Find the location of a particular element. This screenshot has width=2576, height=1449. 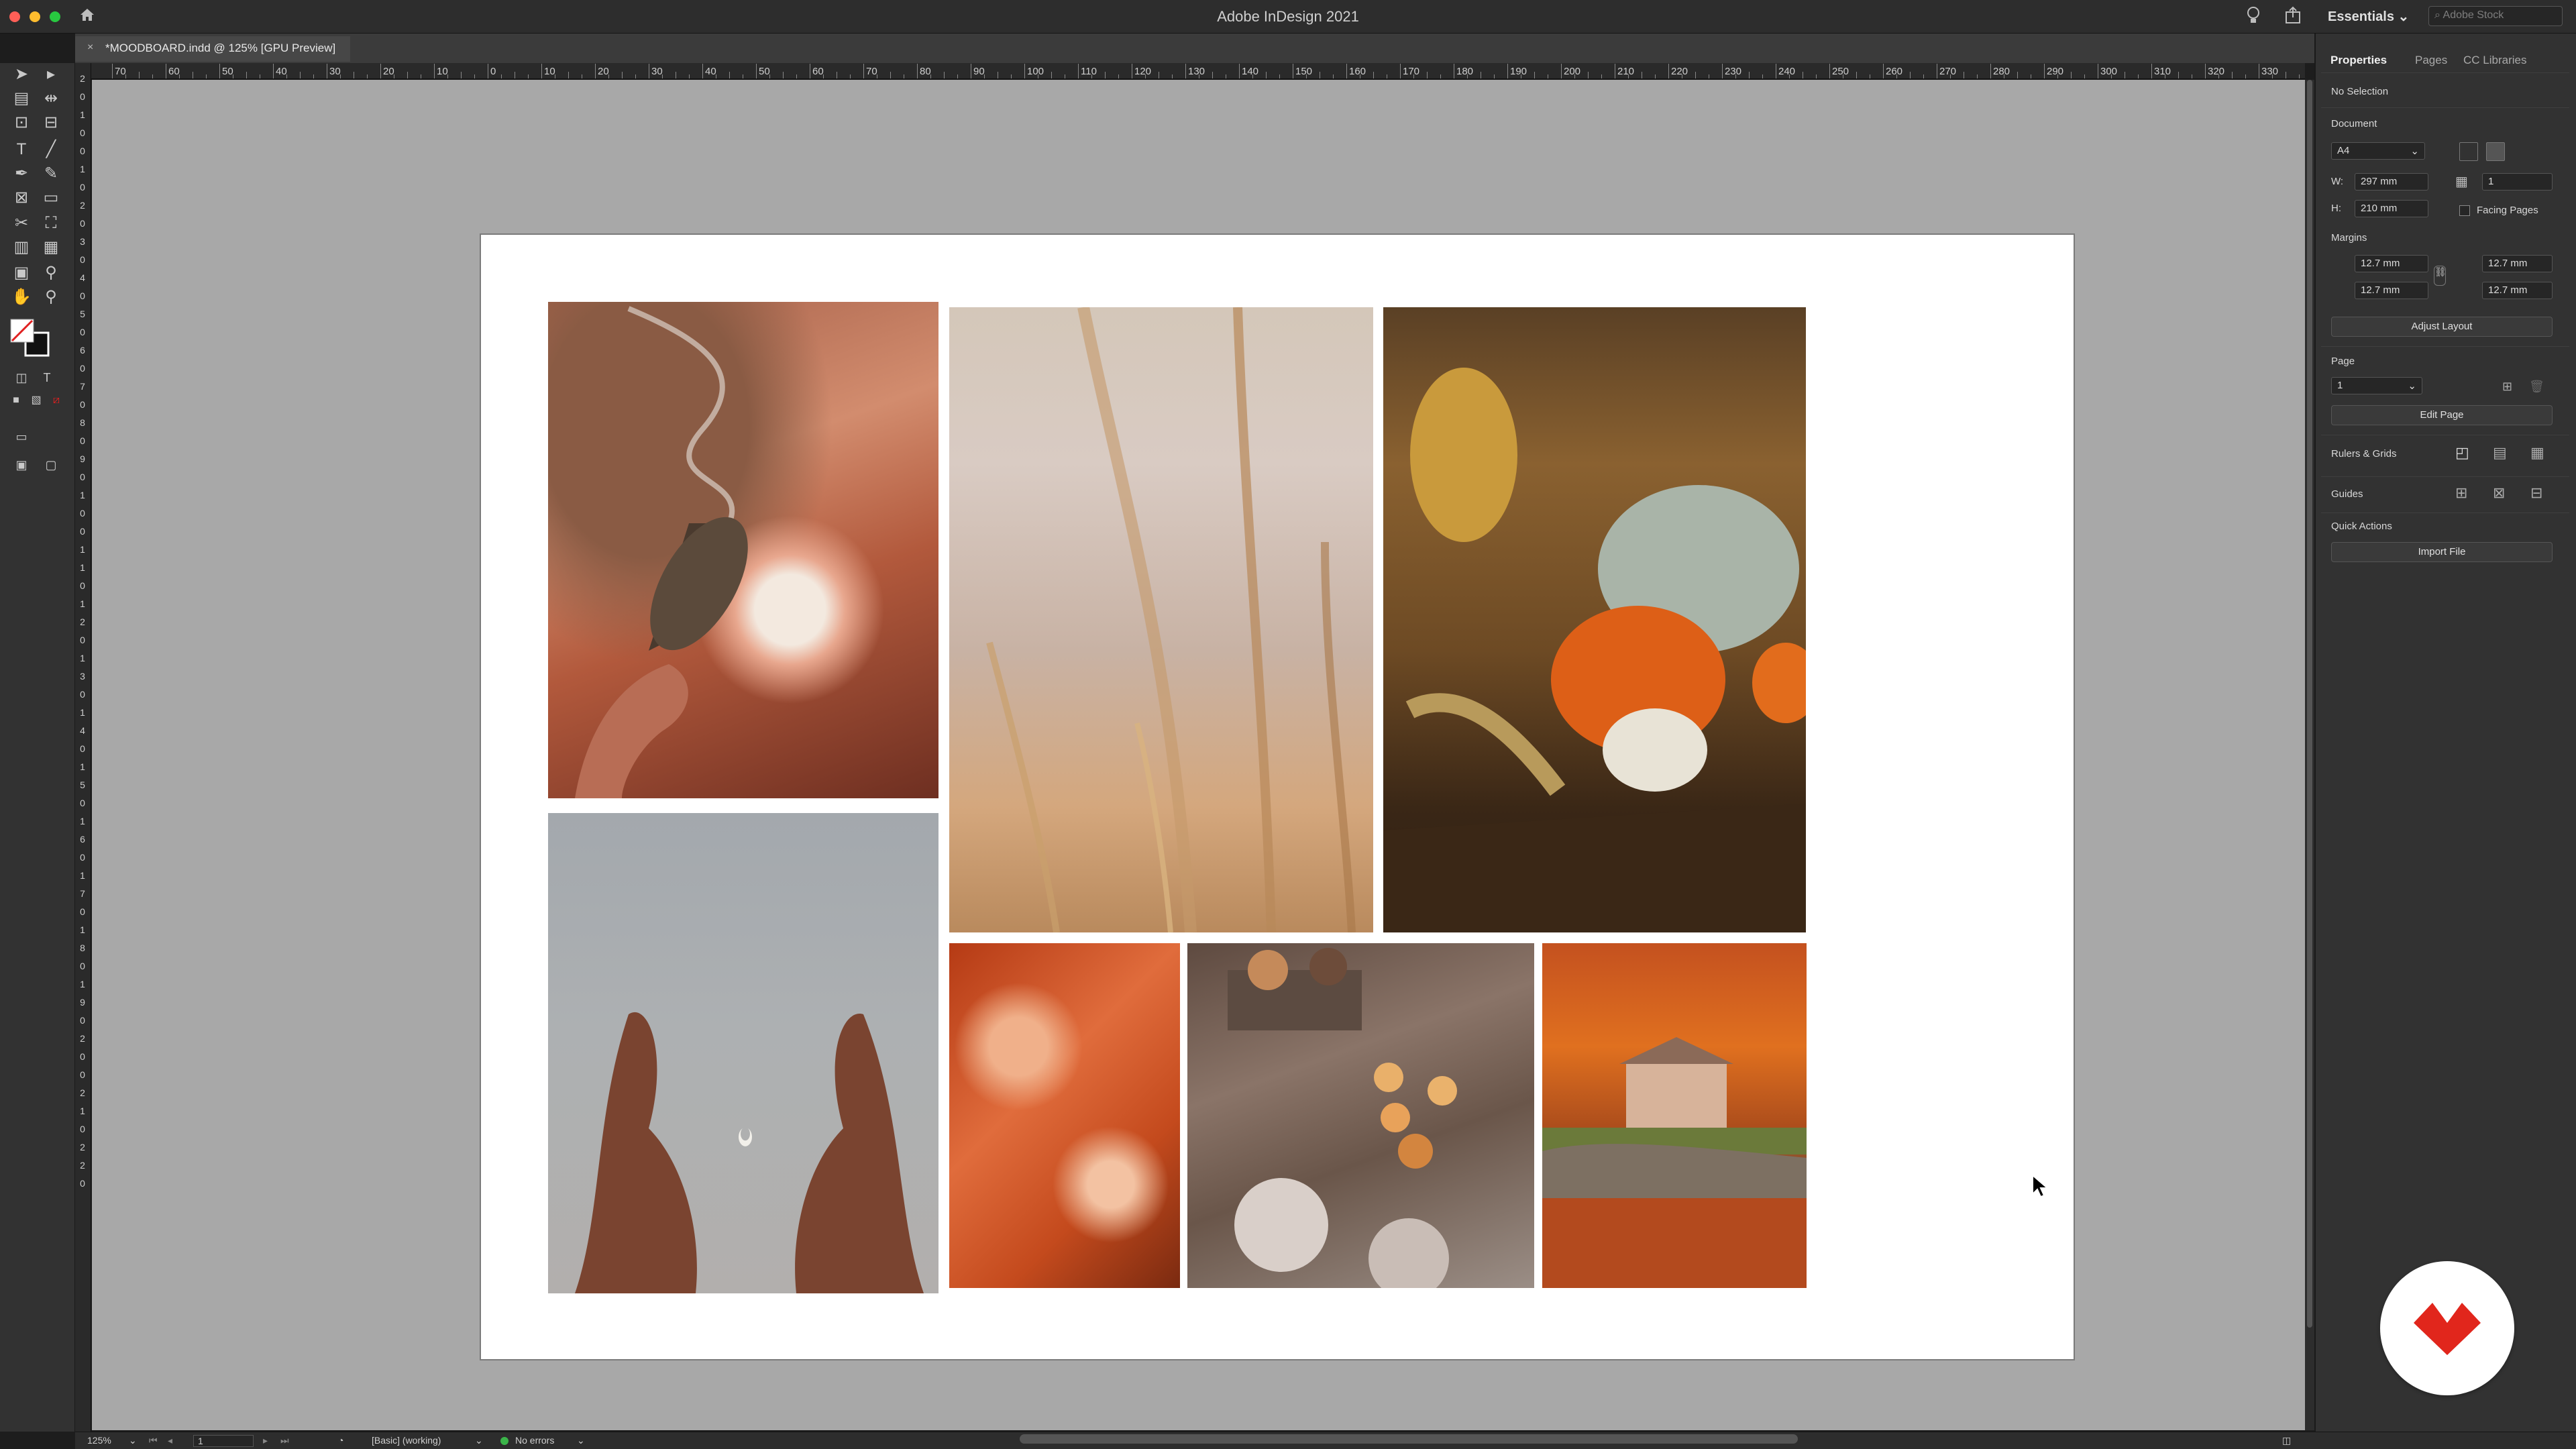

first-page-icon: ⏮ is located at coordinates (153, 1440).